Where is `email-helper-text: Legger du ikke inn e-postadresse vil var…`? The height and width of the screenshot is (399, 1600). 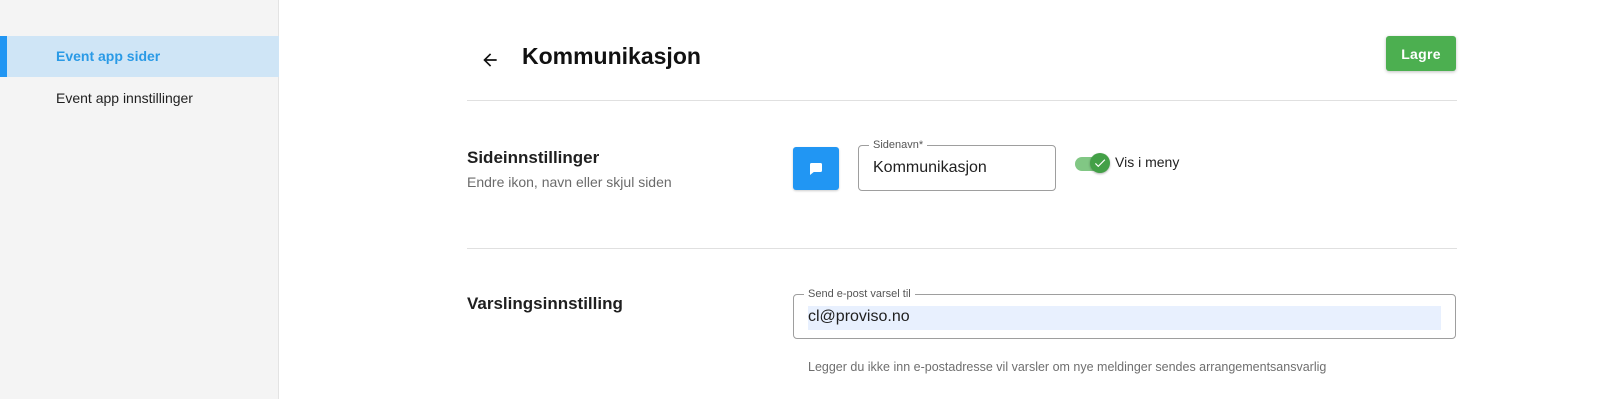 email-helper-text: Legger du ikke inn e-postadresse vil var… is located at coordinates (1067, 367).